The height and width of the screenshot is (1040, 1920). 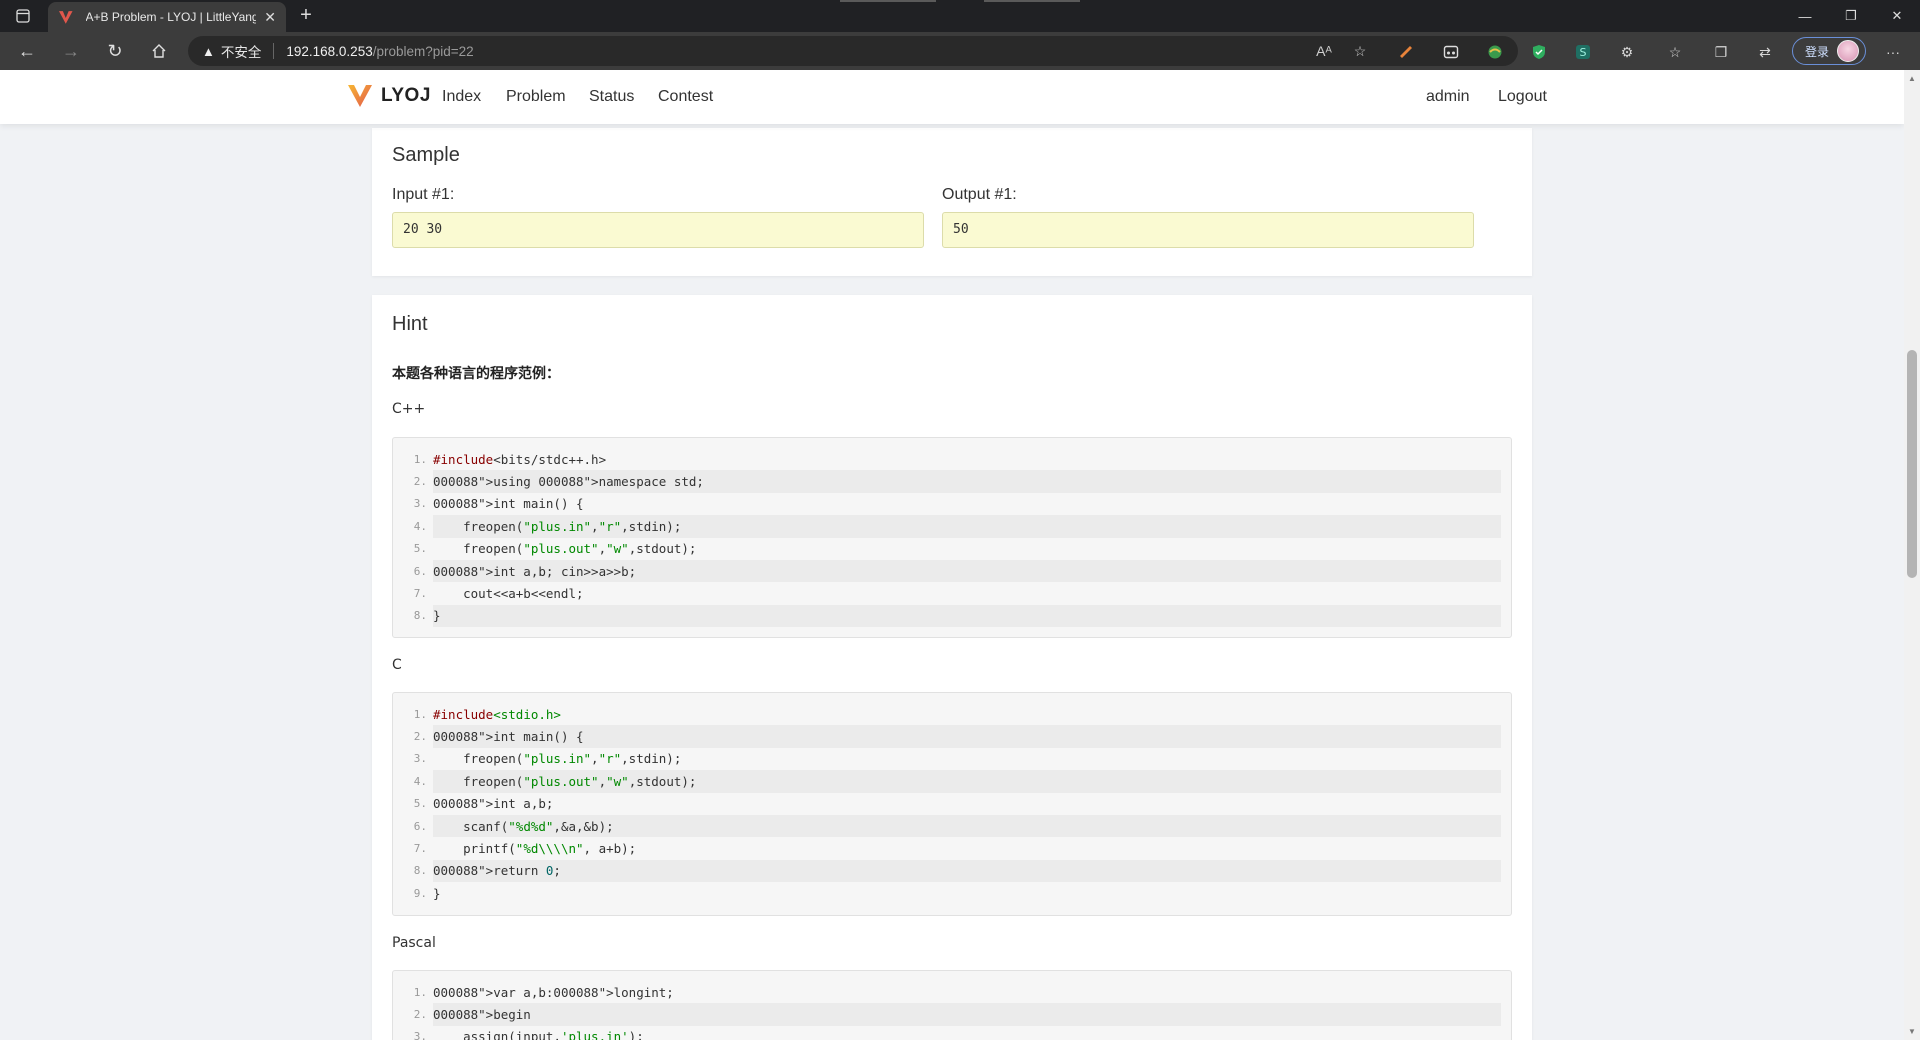 What do you see at coordinates (685, 97) in the screenshot?
I see `nav-contest: Contest` at bounding box center [685, 97].